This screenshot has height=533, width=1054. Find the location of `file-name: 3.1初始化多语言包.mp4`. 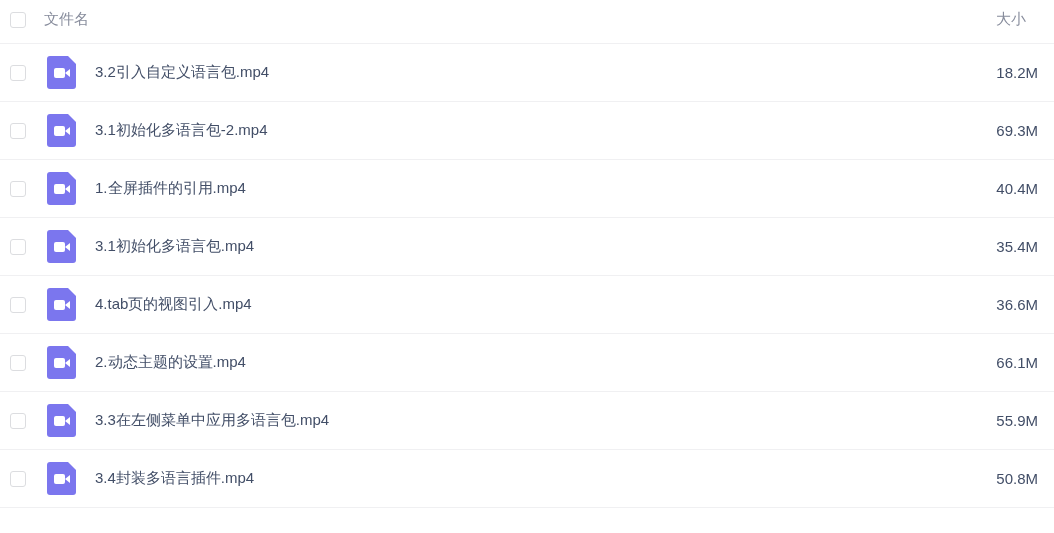

file-name: 3.1初始化多语言包.mp4 is located at coordinates (546, 246).